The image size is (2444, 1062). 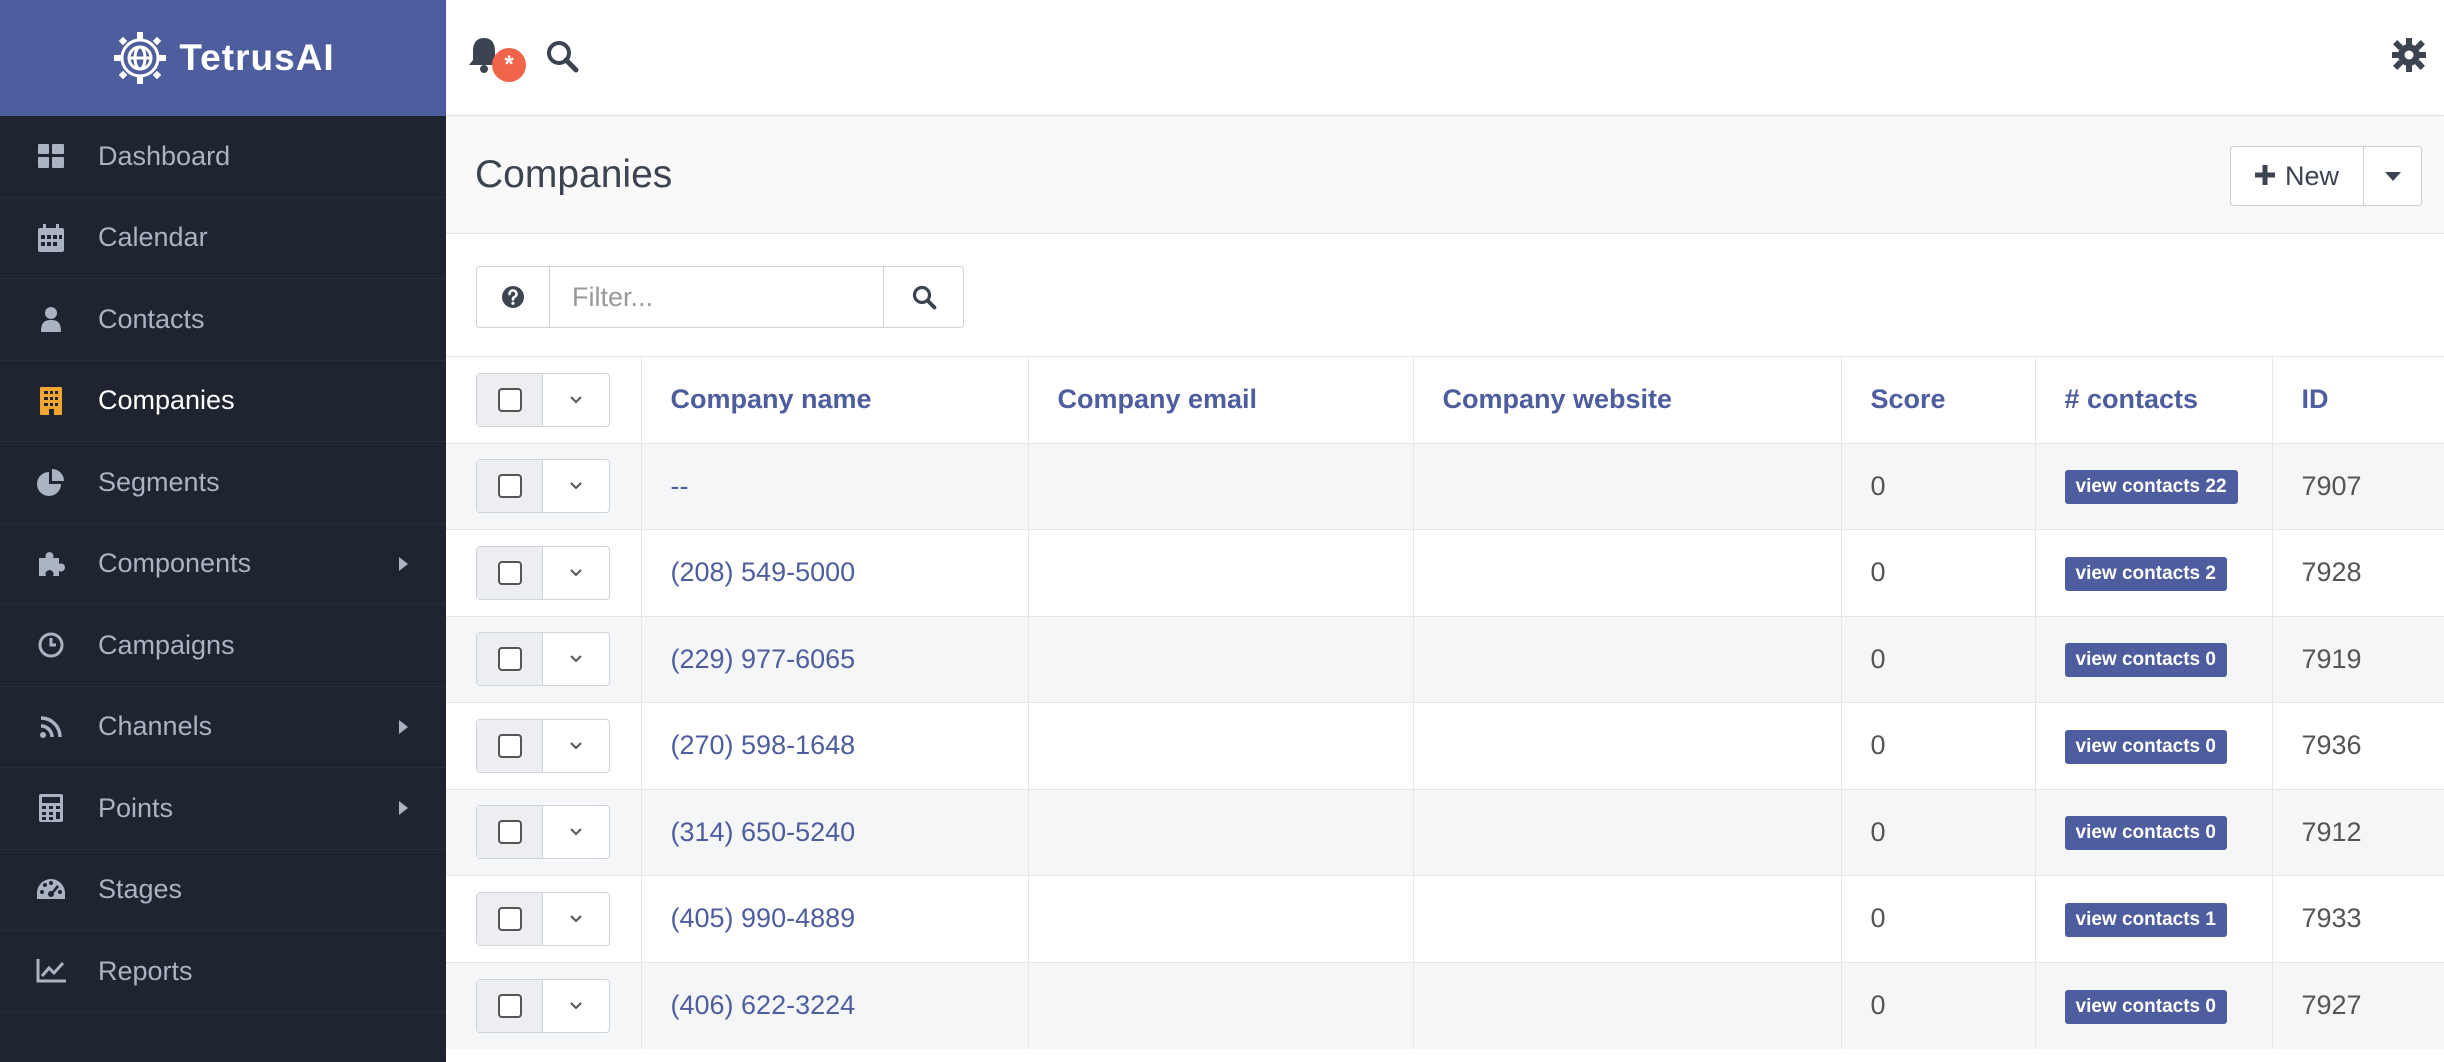 What do you see at coordinates (2358, 745) in the screenshot?
I see `company-id: 7936` at bounding box center [2358, 745].